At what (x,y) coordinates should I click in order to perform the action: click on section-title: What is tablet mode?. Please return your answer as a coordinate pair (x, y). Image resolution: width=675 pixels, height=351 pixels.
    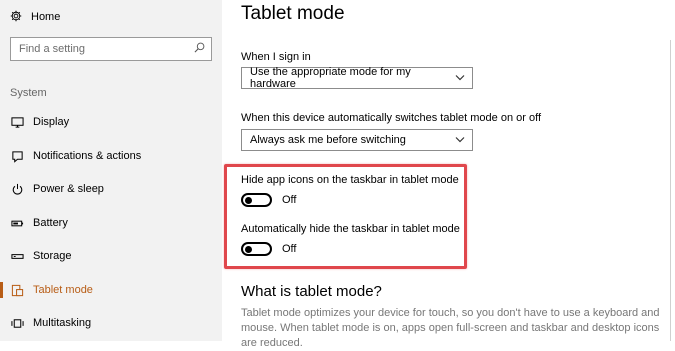
    Looking at the image, I should click on (311, 291).